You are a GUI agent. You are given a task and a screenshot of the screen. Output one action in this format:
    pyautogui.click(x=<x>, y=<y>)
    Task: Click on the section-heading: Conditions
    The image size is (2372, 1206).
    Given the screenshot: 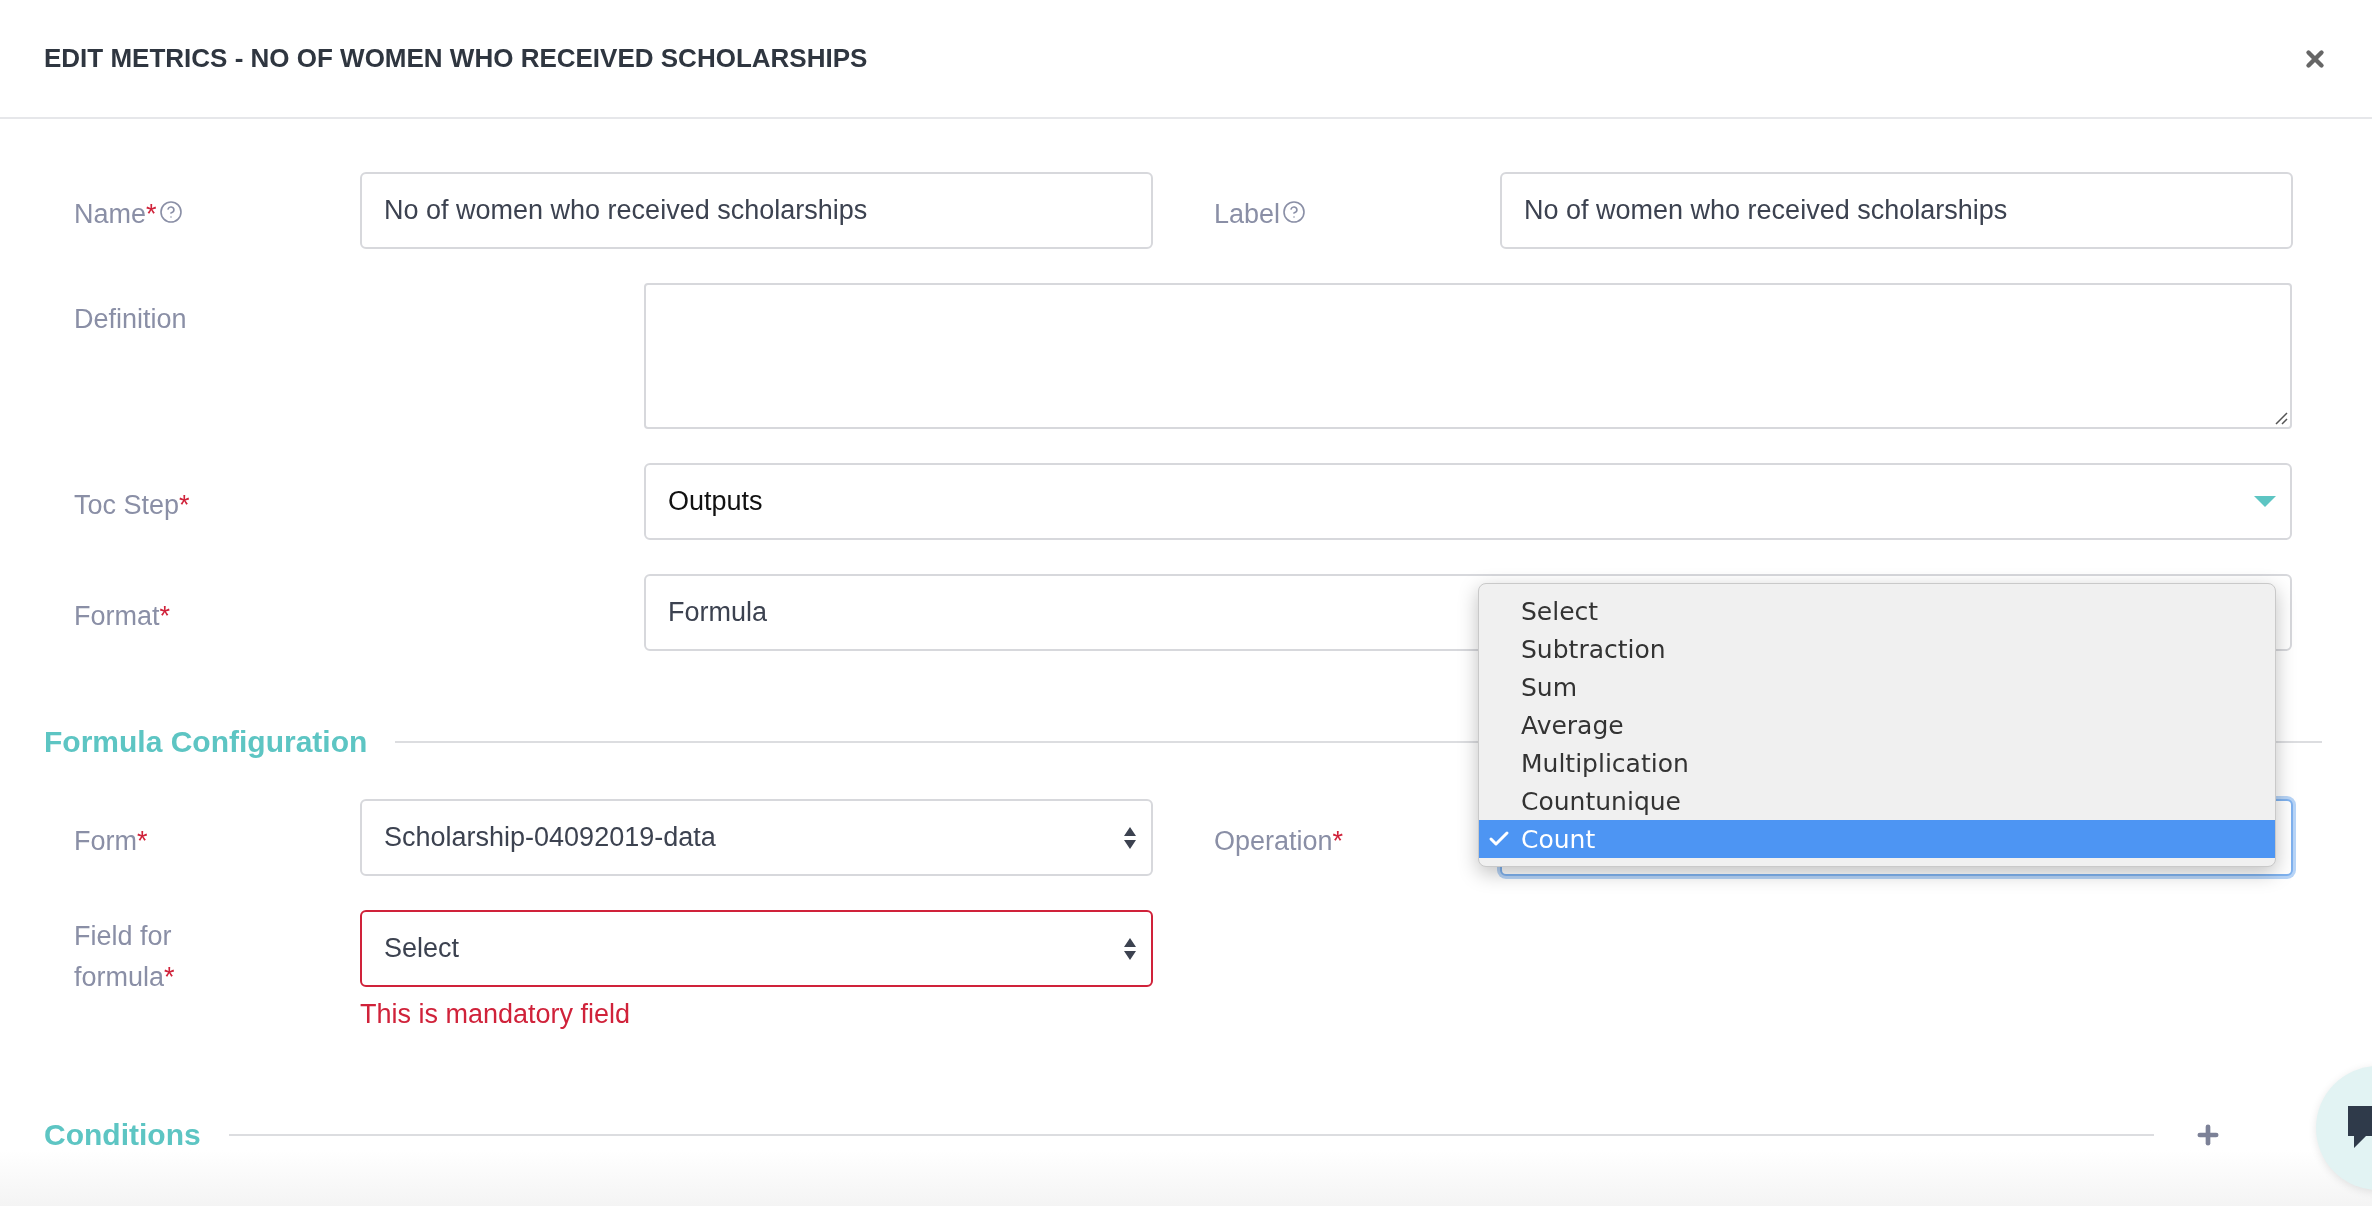 What is the action you would take?
    pyautogui.click(x=122, y=1135)
    